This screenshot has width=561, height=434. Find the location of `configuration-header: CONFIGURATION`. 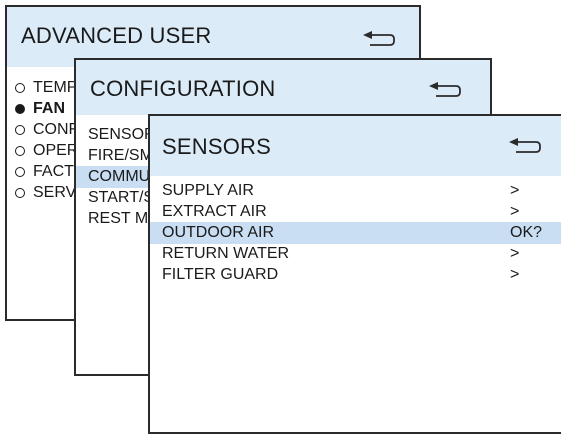

configuration-header: CONFIGURATION is located at coordinates (283, 87).